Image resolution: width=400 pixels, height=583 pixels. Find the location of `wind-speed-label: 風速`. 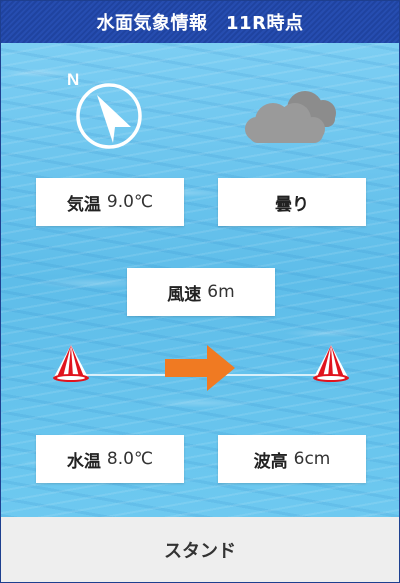

wind-speed-label: 風速 is located at coordinates (184, 294).